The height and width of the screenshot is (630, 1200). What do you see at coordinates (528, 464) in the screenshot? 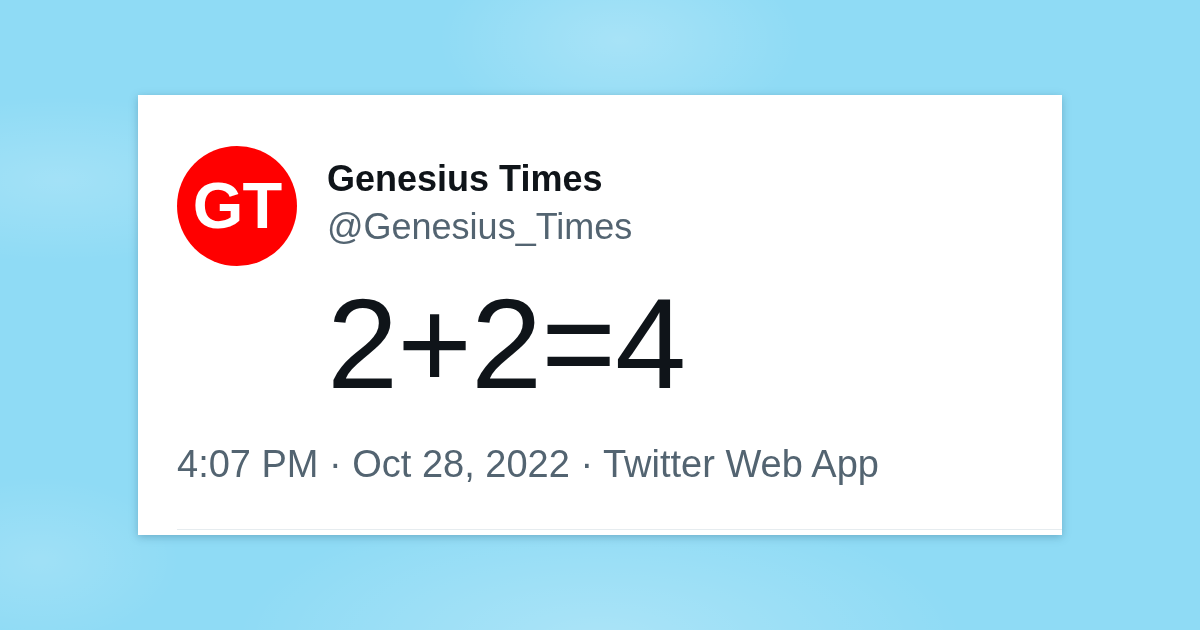
I see `tweet-timestamp: 4:07 PM · Oct 28, 2022 · Twitter Web App` at bounding box center [528, 464].